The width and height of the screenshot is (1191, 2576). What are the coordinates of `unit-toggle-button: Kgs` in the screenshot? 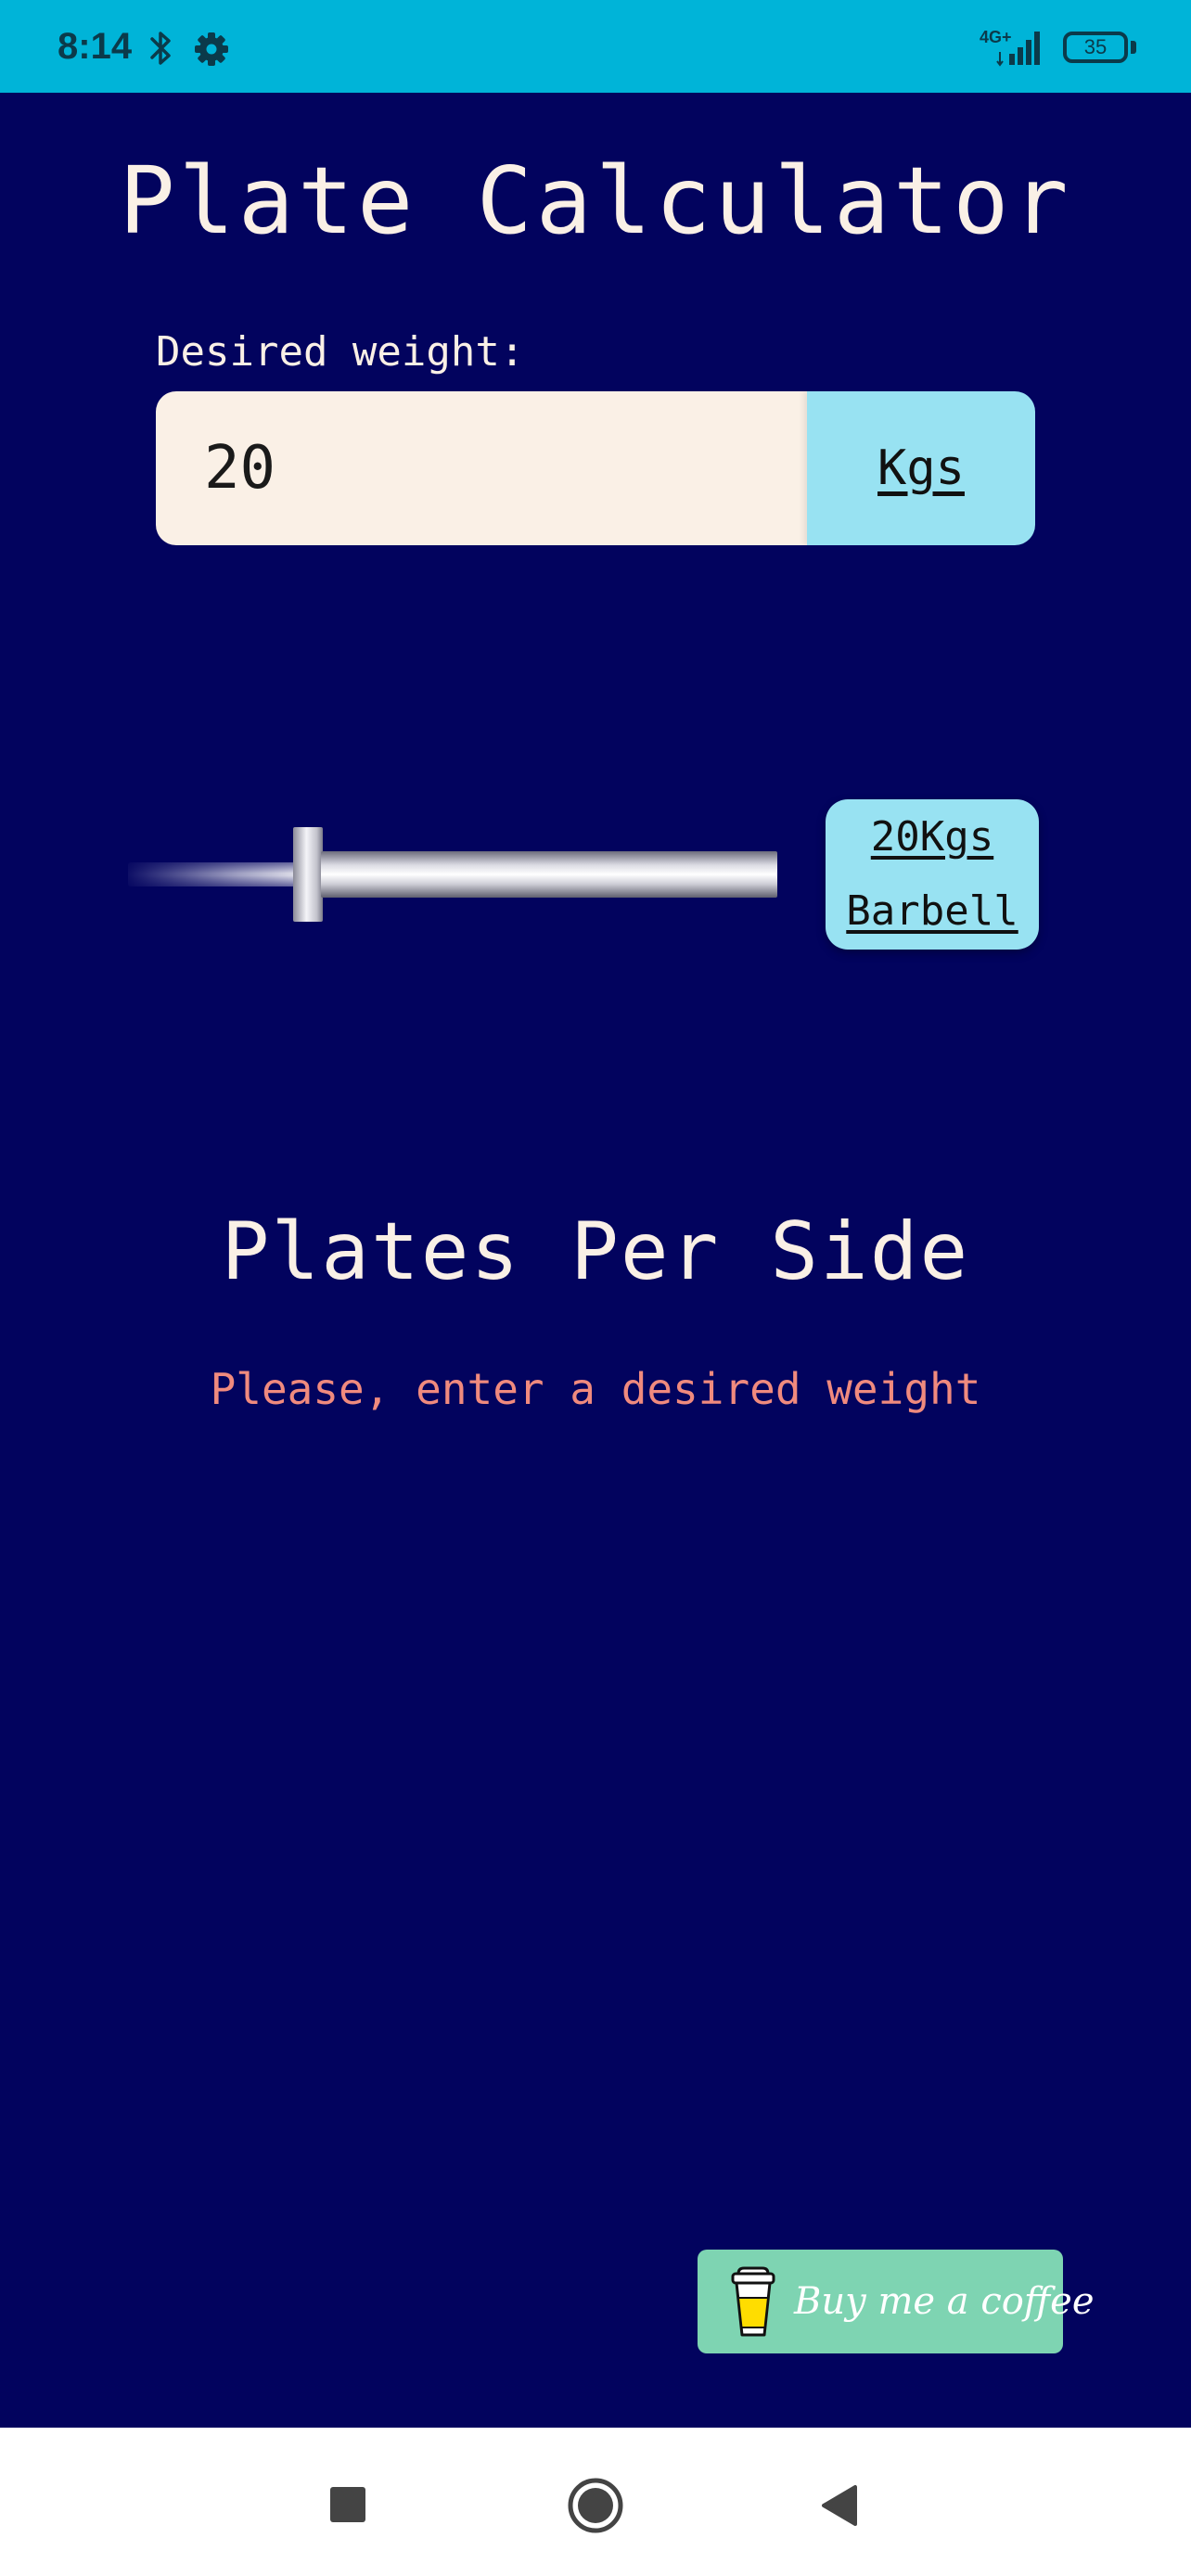 It's located at (921, 468).